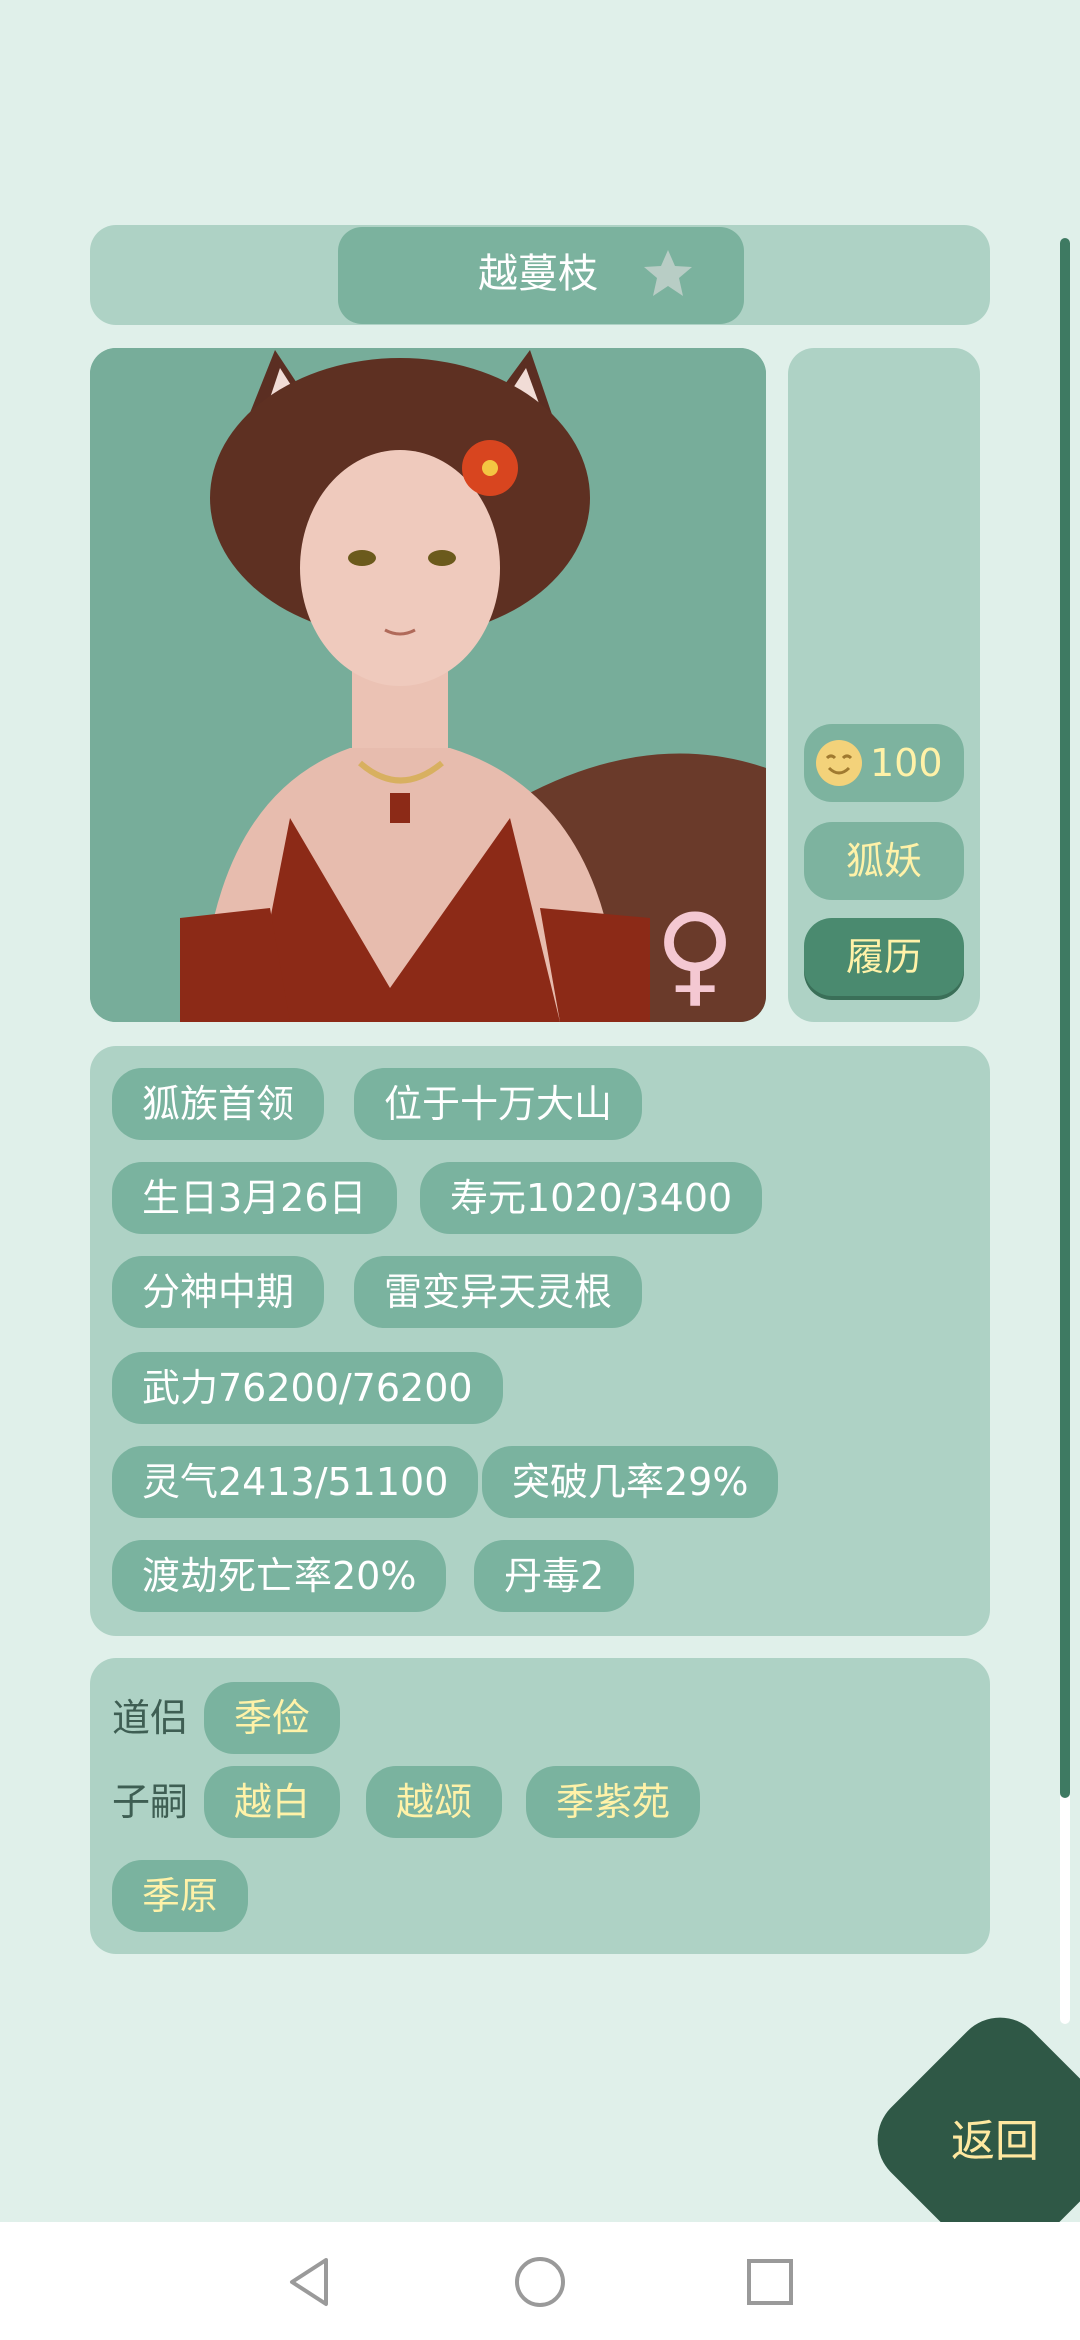  What do you see at coordinates (695, 954) in the screenshot?
I see `gender-female-icon: ♀` at bounding box center [695, 954].